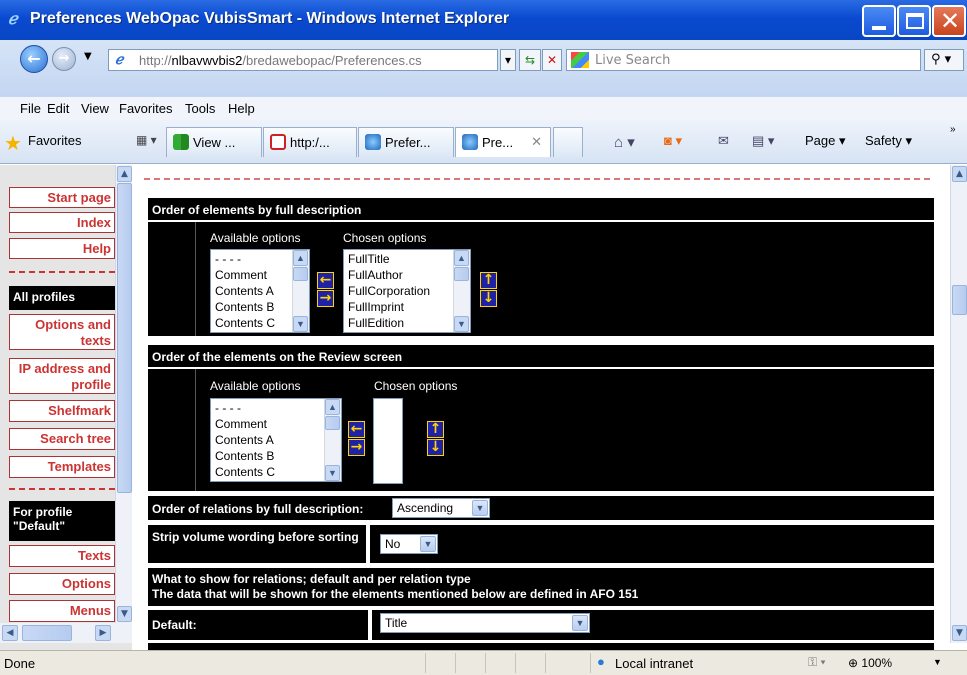  Describe the element at coordinates (409, 323) in the screenshot. I see `list-item: FullEdition` at that location.